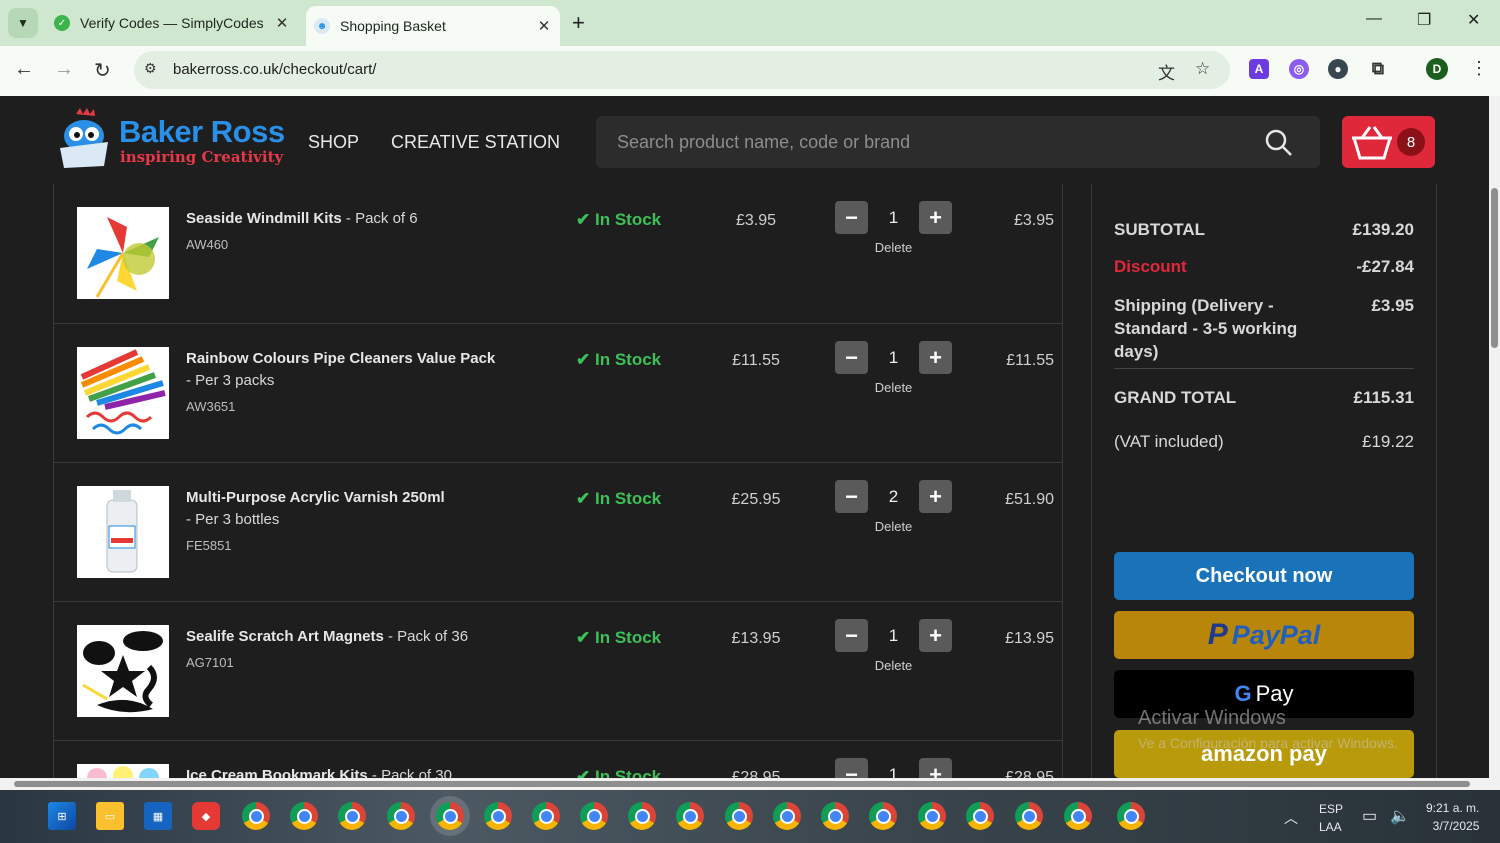 Image resolution: width=1500 pixels, height=843 pixels. Describe the element at coordinates (315, 497) in the screenshot. I see `product-title: Multi-Purpose Acrylic Varnish 250ml` at that location.